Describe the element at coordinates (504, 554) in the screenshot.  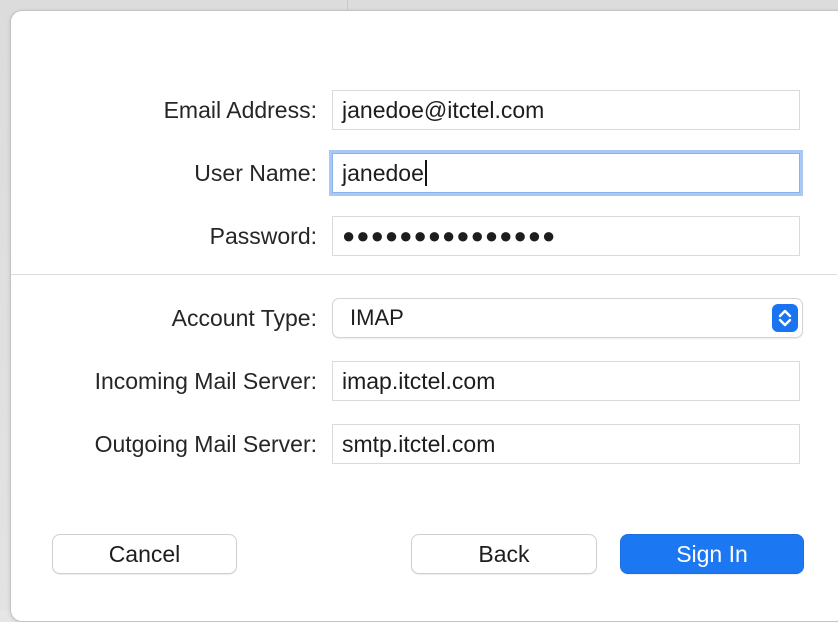
I see `back-button: Back` at that location.